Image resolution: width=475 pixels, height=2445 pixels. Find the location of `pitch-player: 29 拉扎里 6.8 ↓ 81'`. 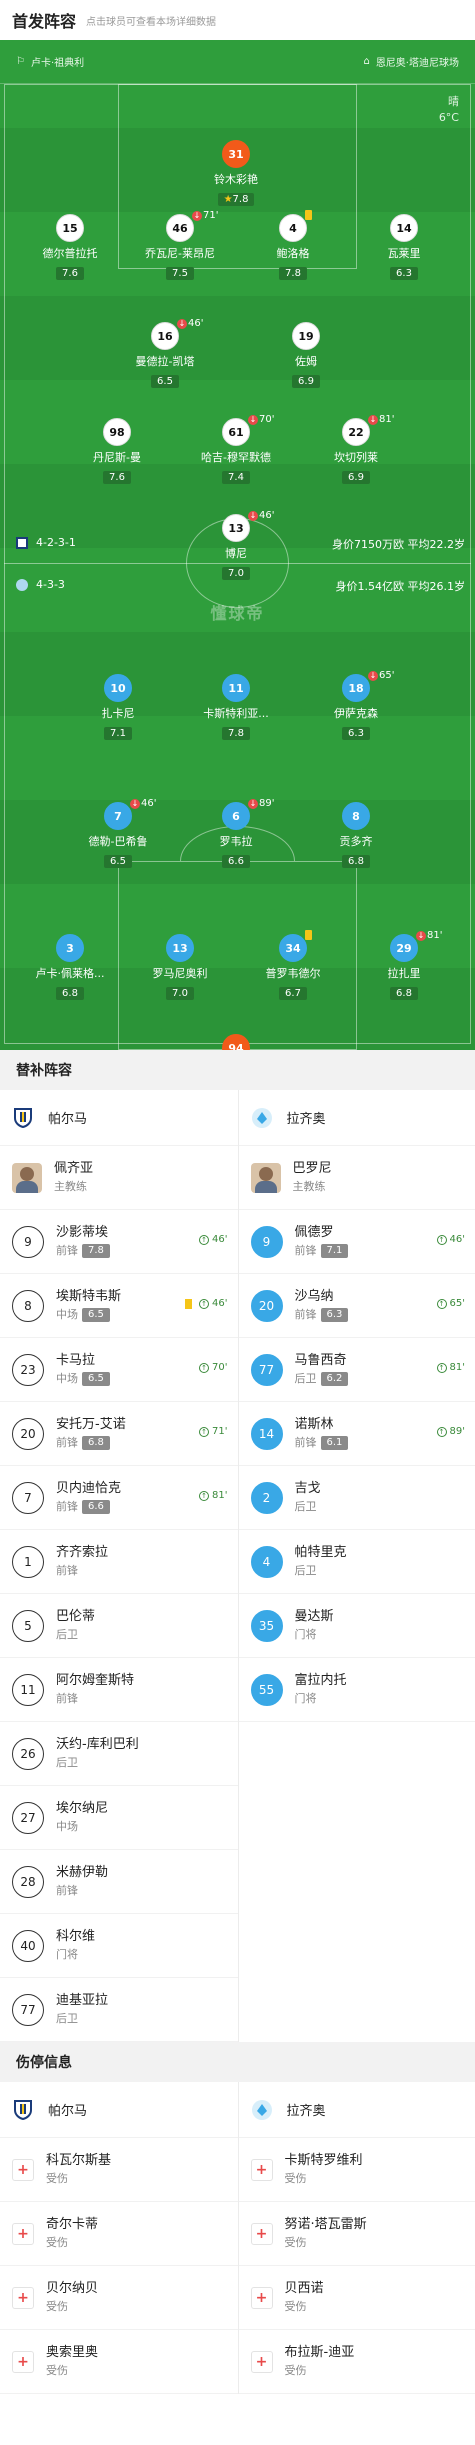

pitch-player: 29 拉扎里 6.8 ↓ 81' is located at coordinates (404, 965).